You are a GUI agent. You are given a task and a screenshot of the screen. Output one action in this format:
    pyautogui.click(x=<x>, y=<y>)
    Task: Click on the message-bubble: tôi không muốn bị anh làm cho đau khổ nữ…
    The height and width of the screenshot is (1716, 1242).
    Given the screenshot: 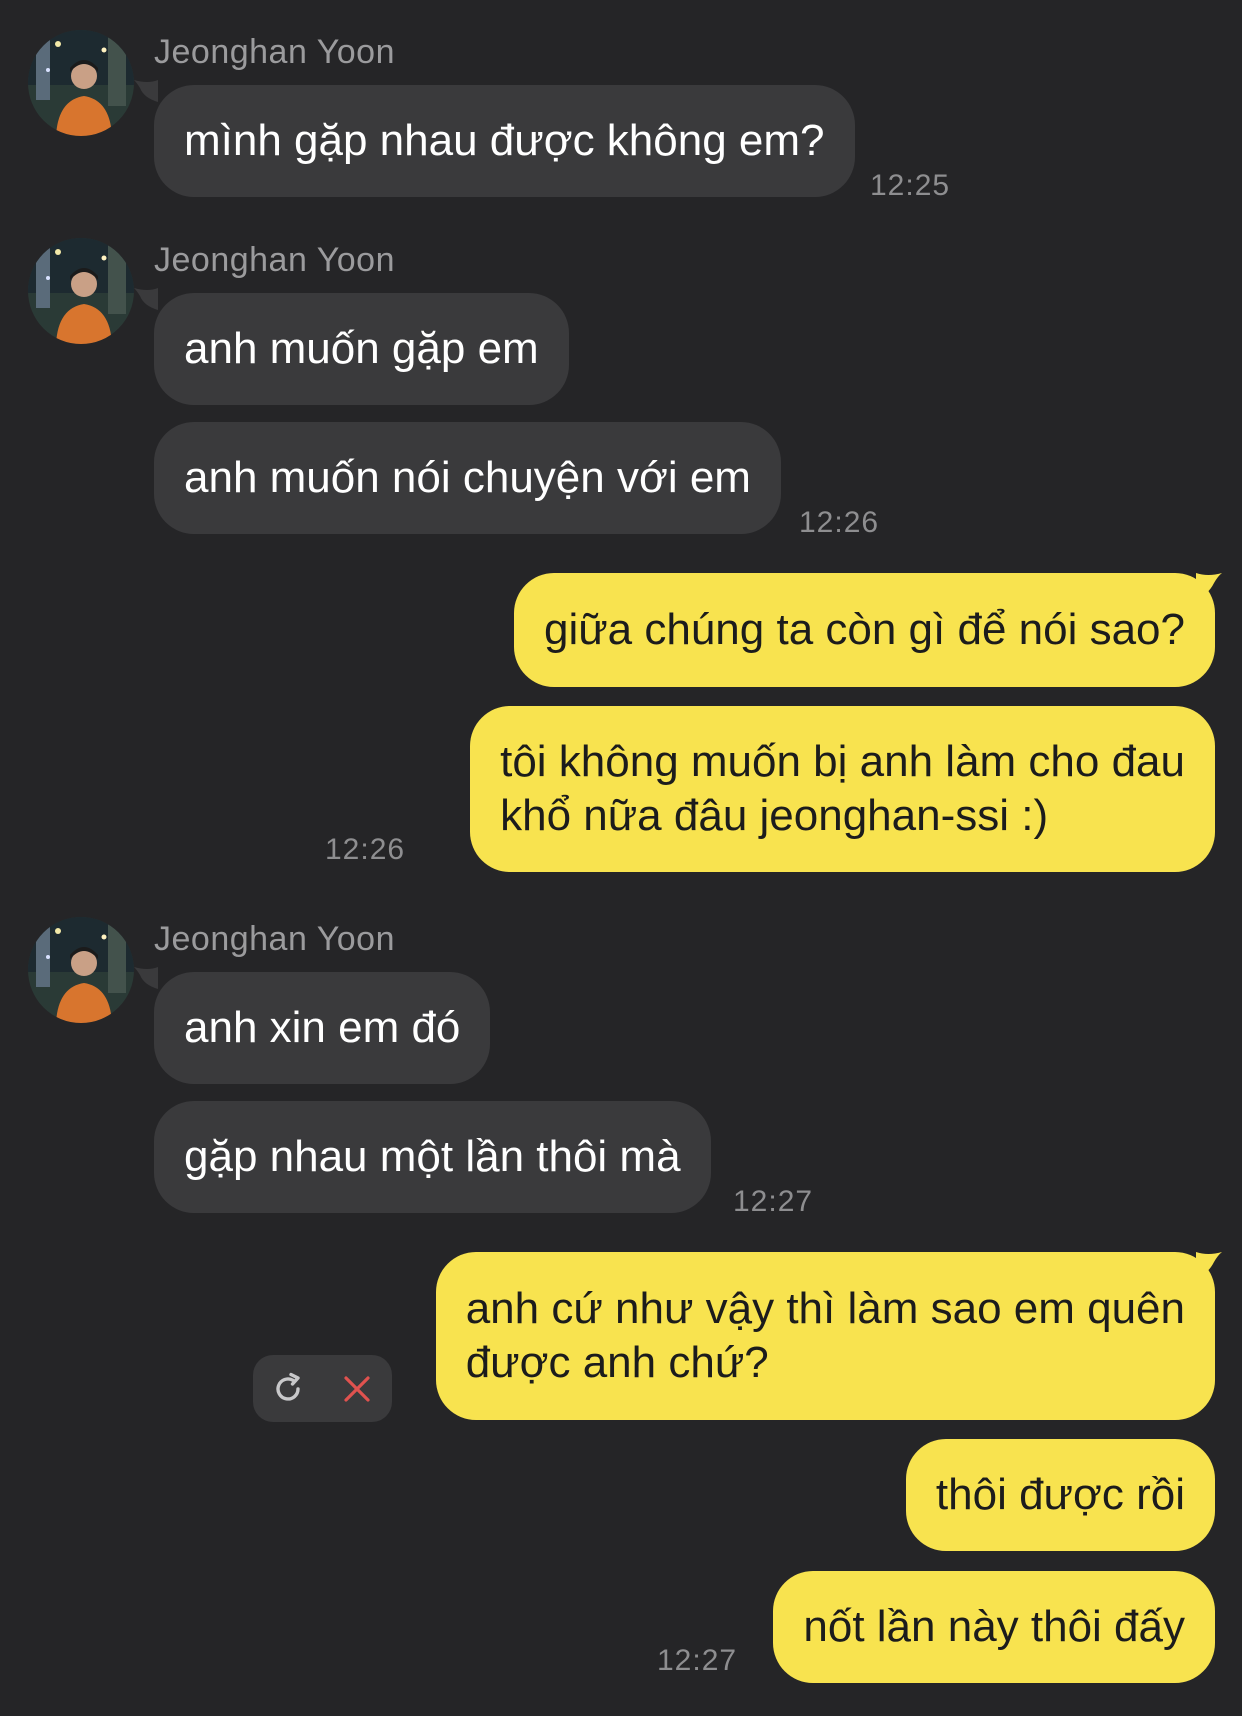 What is the action you would take?
    pyautogui.click(x=842, y=789)
    